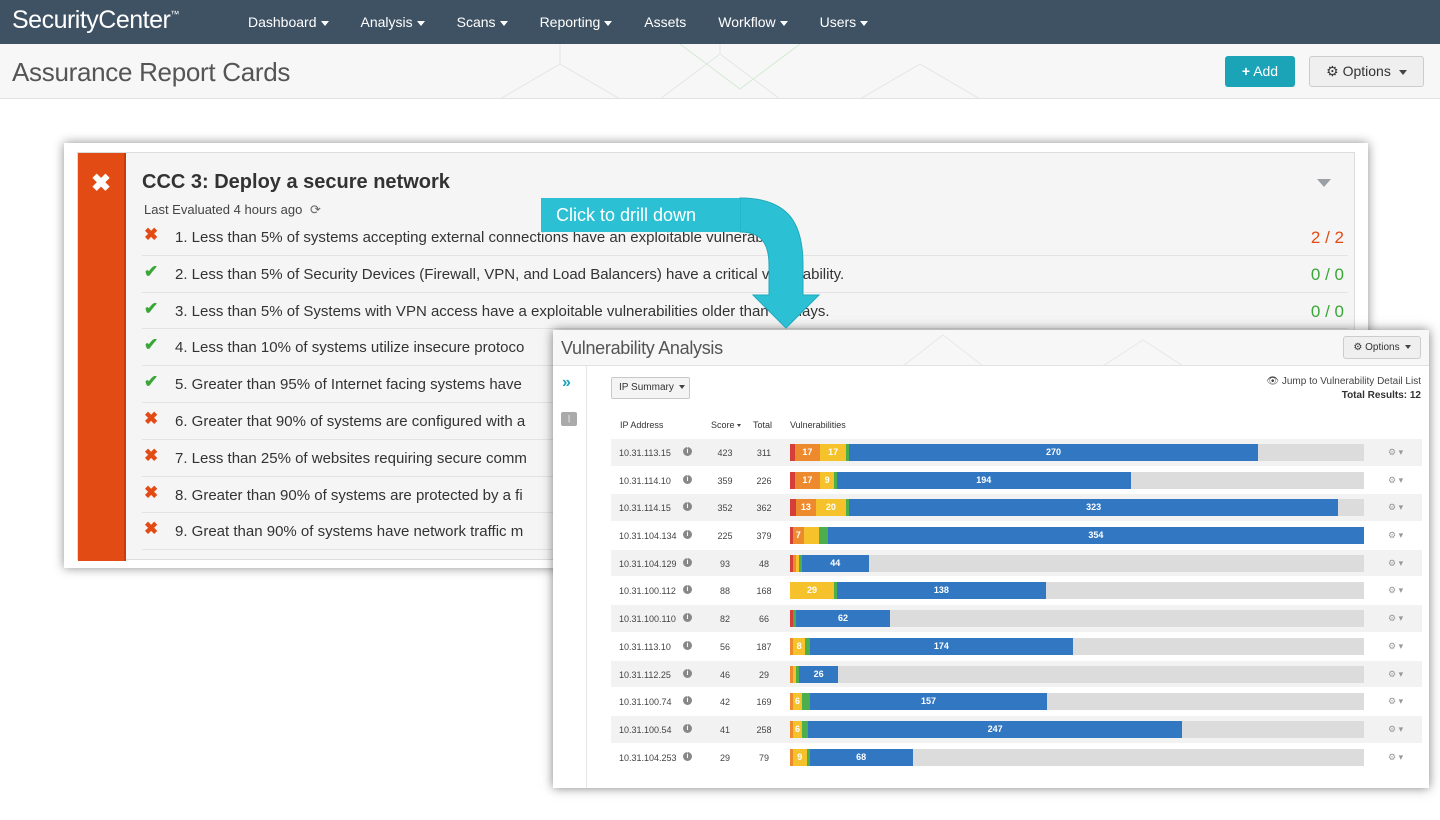 The image size is (1440, 820). I want to click on vulnerability-bar: 26, so click(1077, 674).